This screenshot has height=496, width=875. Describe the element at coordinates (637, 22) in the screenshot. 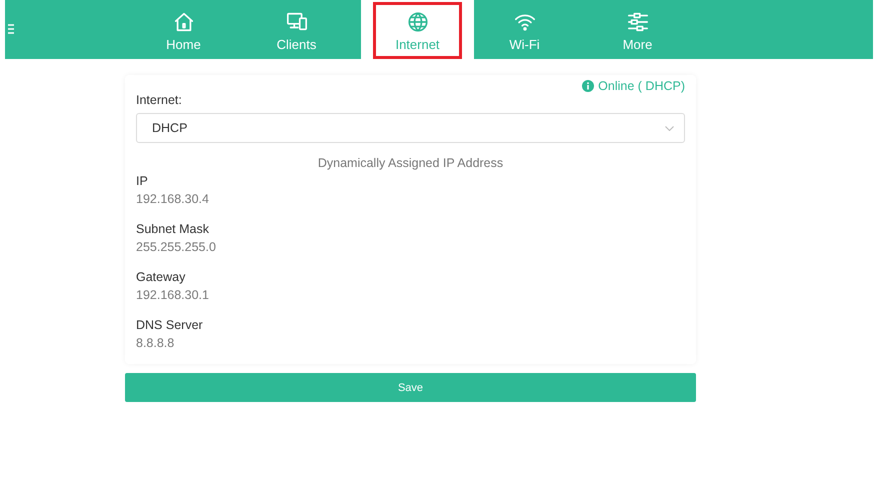

I see `sliders-icon` at that location.